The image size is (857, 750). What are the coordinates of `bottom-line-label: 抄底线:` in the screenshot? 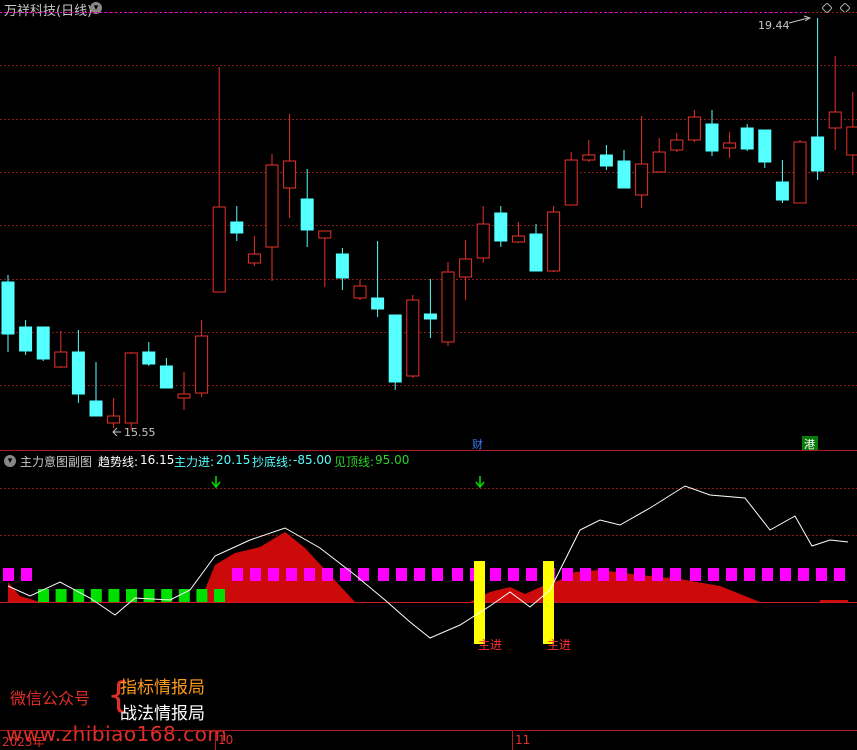 It's located at (272, 462).